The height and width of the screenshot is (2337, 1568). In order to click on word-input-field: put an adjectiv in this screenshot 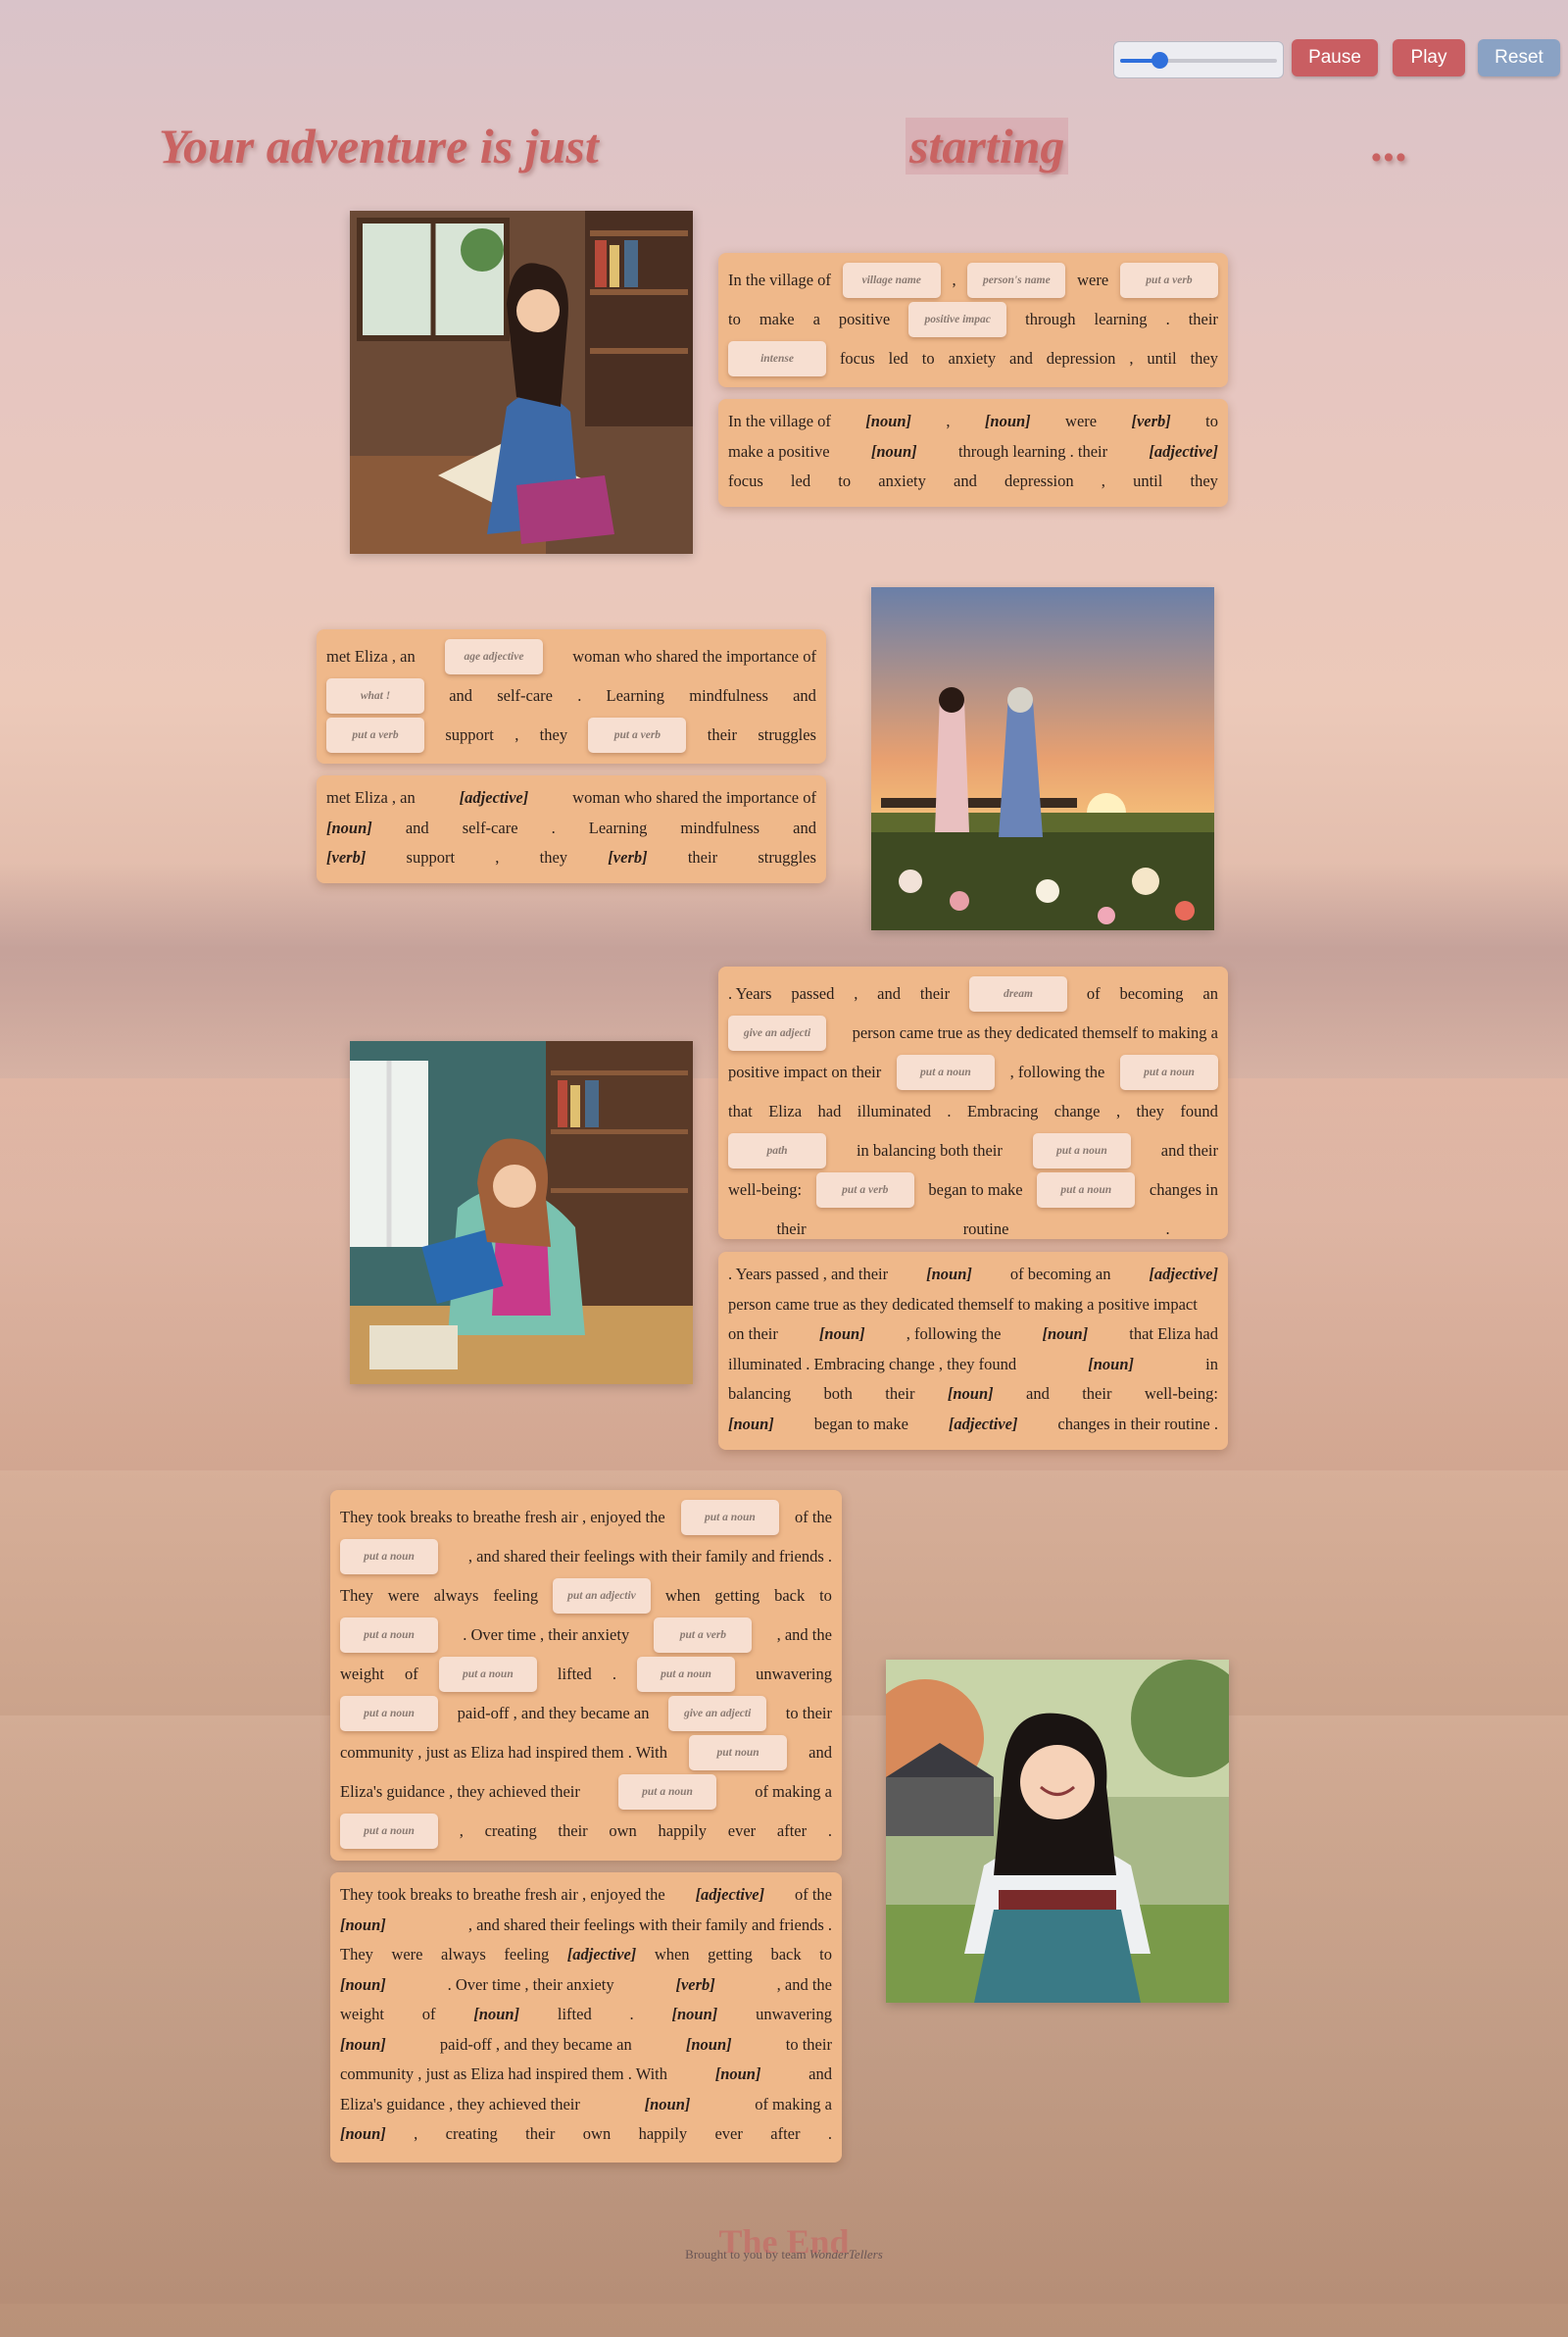, I will do `click(601, 1596)`.